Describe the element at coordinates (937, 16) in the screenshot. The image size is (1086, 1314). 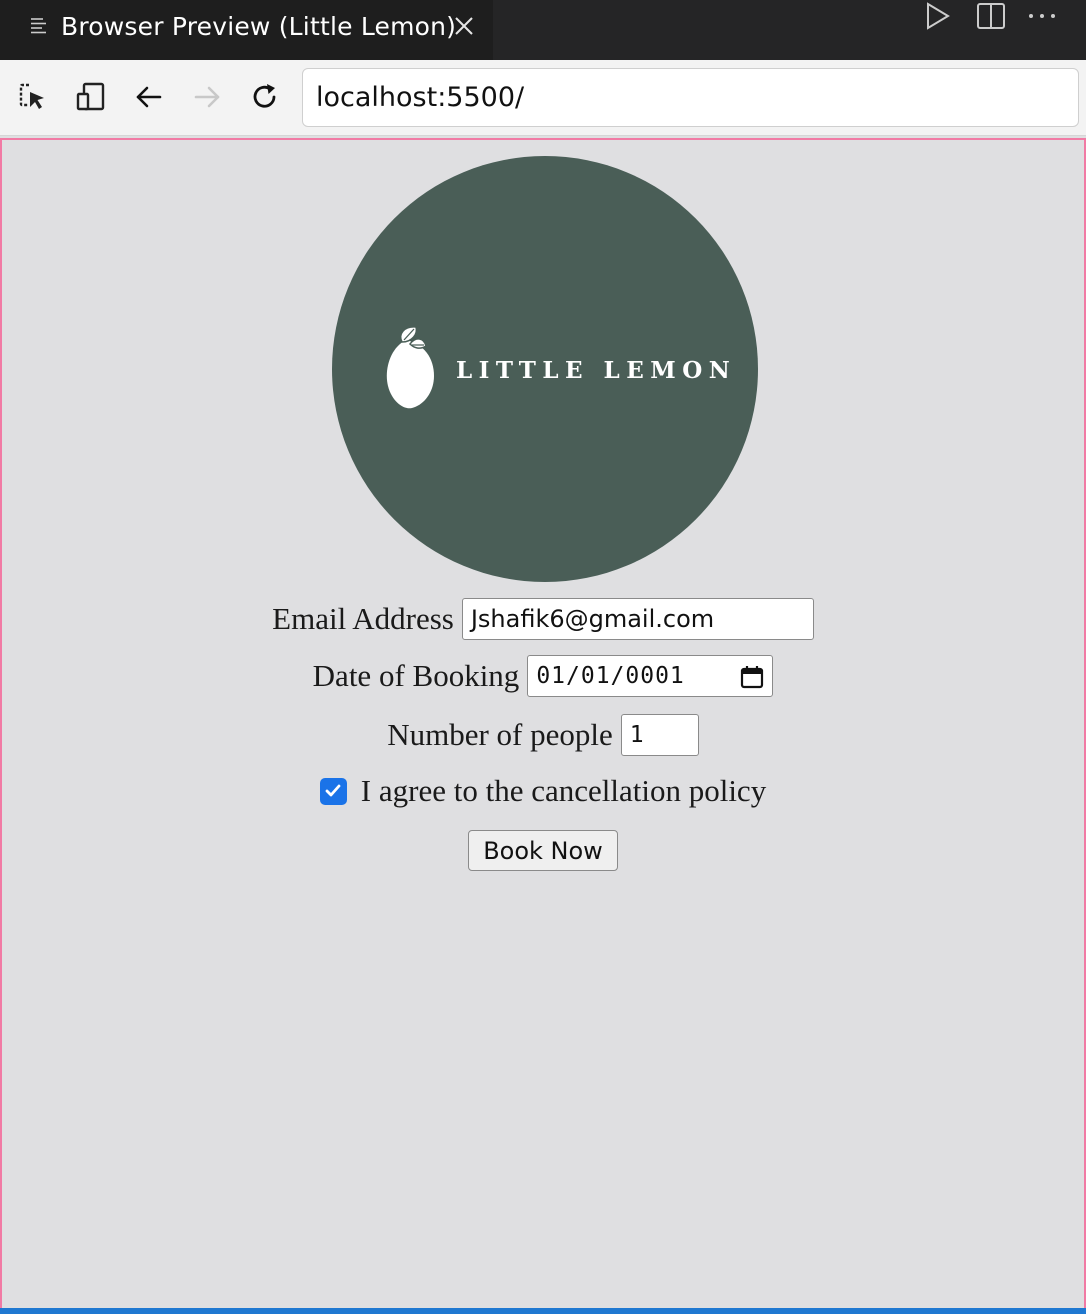
I see `run-icon` at that location.